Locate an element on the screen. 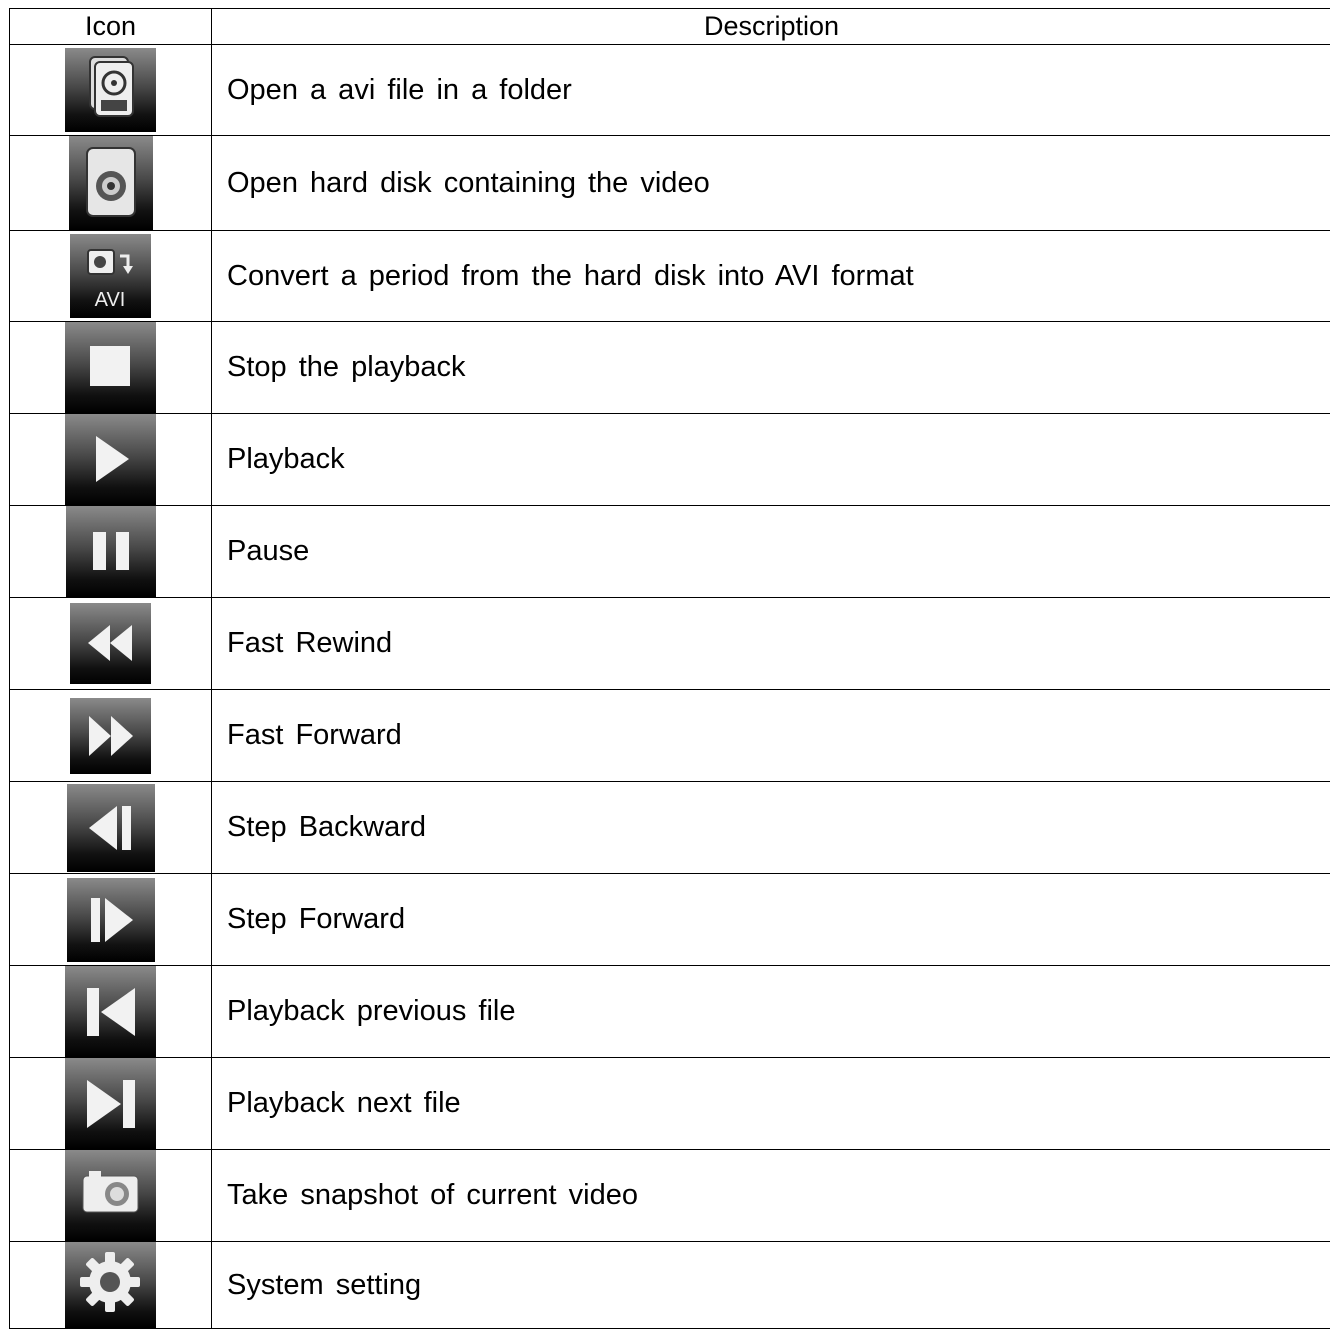 This screenshot has height=1339, width=1330. description-cell: Playback next file is located at coordinates (344, 1103).